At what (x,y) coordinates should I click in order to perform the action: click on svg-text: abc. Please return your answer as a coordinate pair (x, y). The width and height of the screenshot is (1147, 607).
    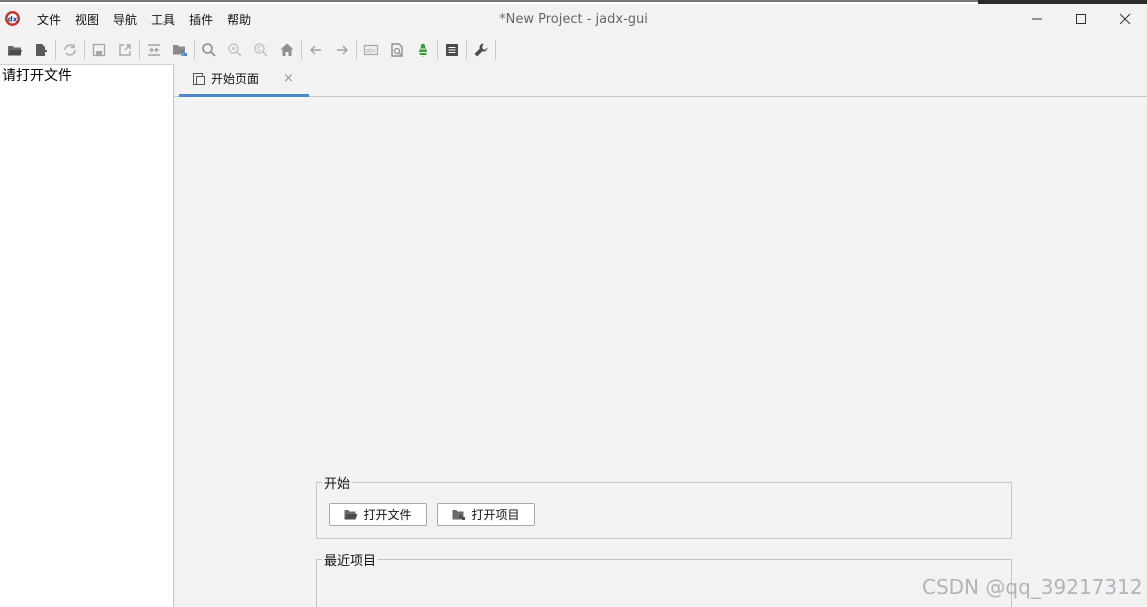
    Looking at the image, I should click on (371, 51).